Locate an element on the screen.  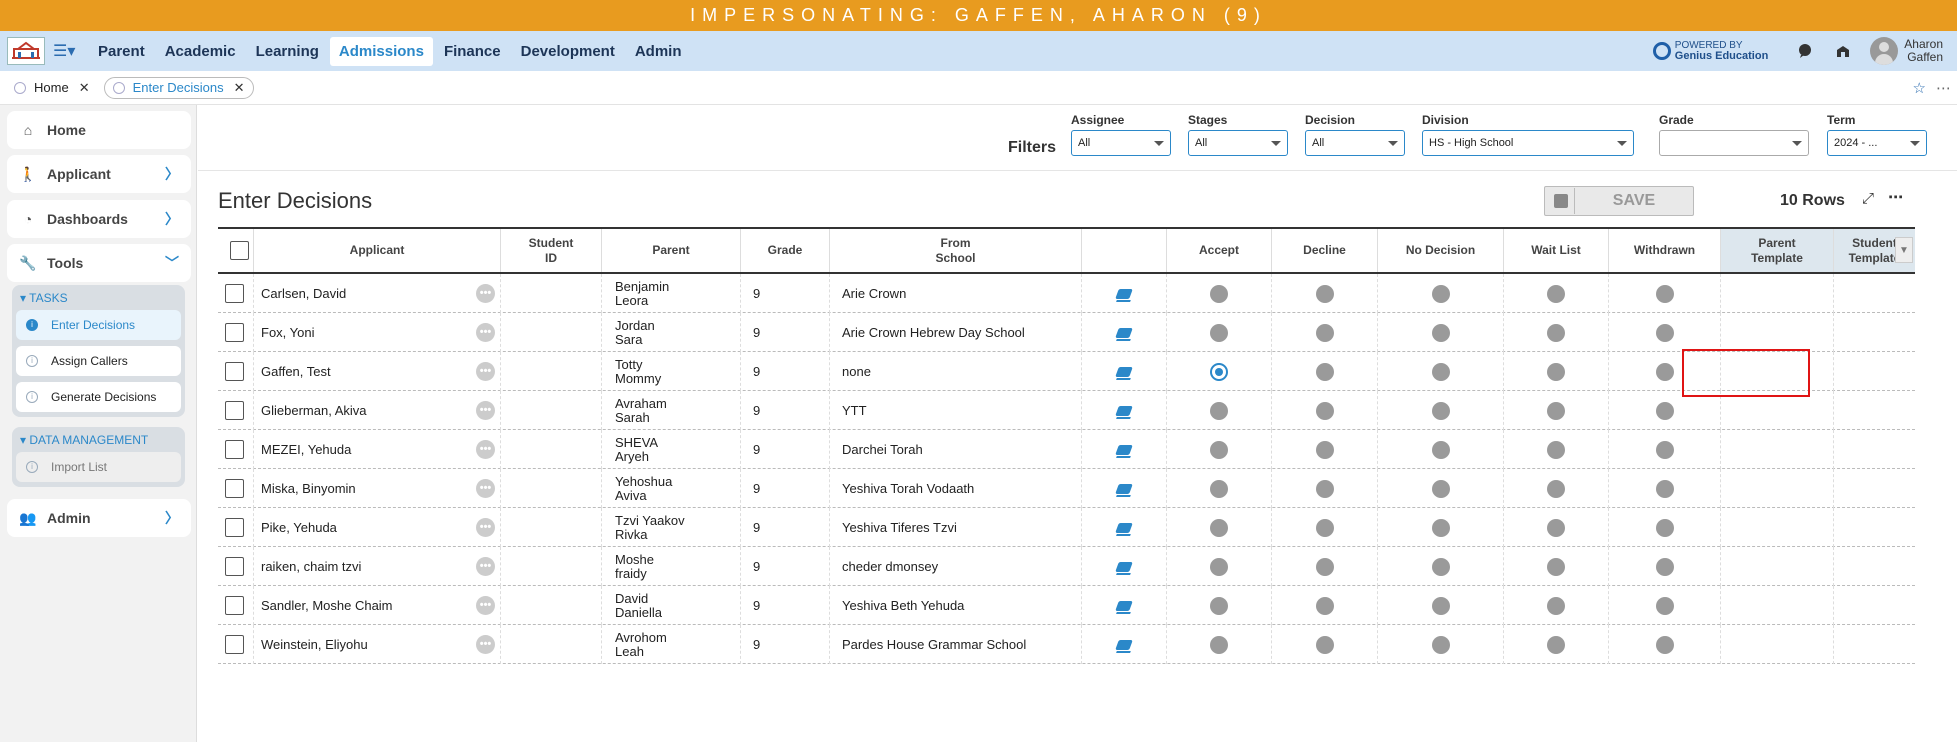
applicant-name: Carlsen, David is located at coordinates (303, 293).